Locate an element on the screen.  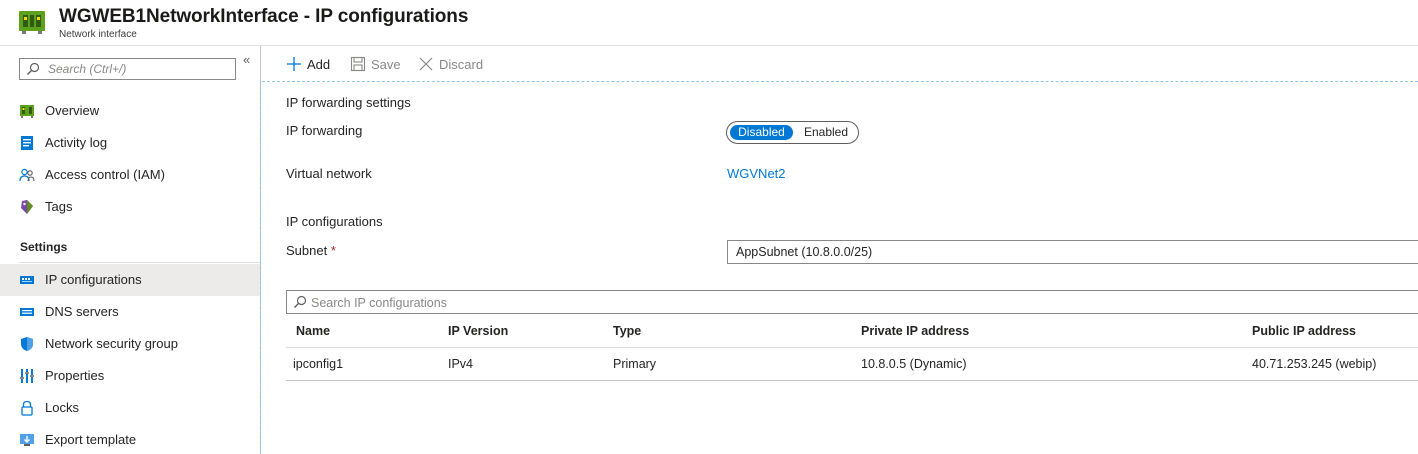
tag-icon is located at coordinates (27, 207).